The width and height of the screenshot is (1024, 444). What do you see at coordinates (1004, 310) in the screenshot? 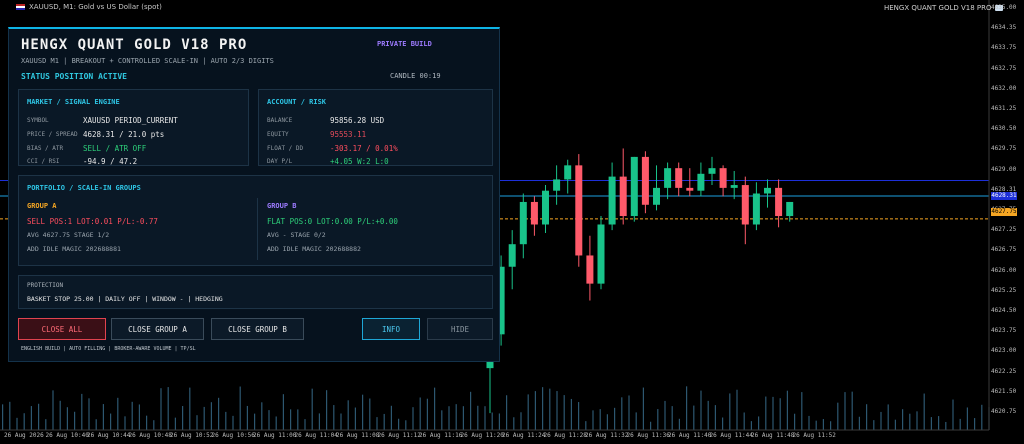
I see `price-tick: 4624.50` at bounding box center [1004, 310].